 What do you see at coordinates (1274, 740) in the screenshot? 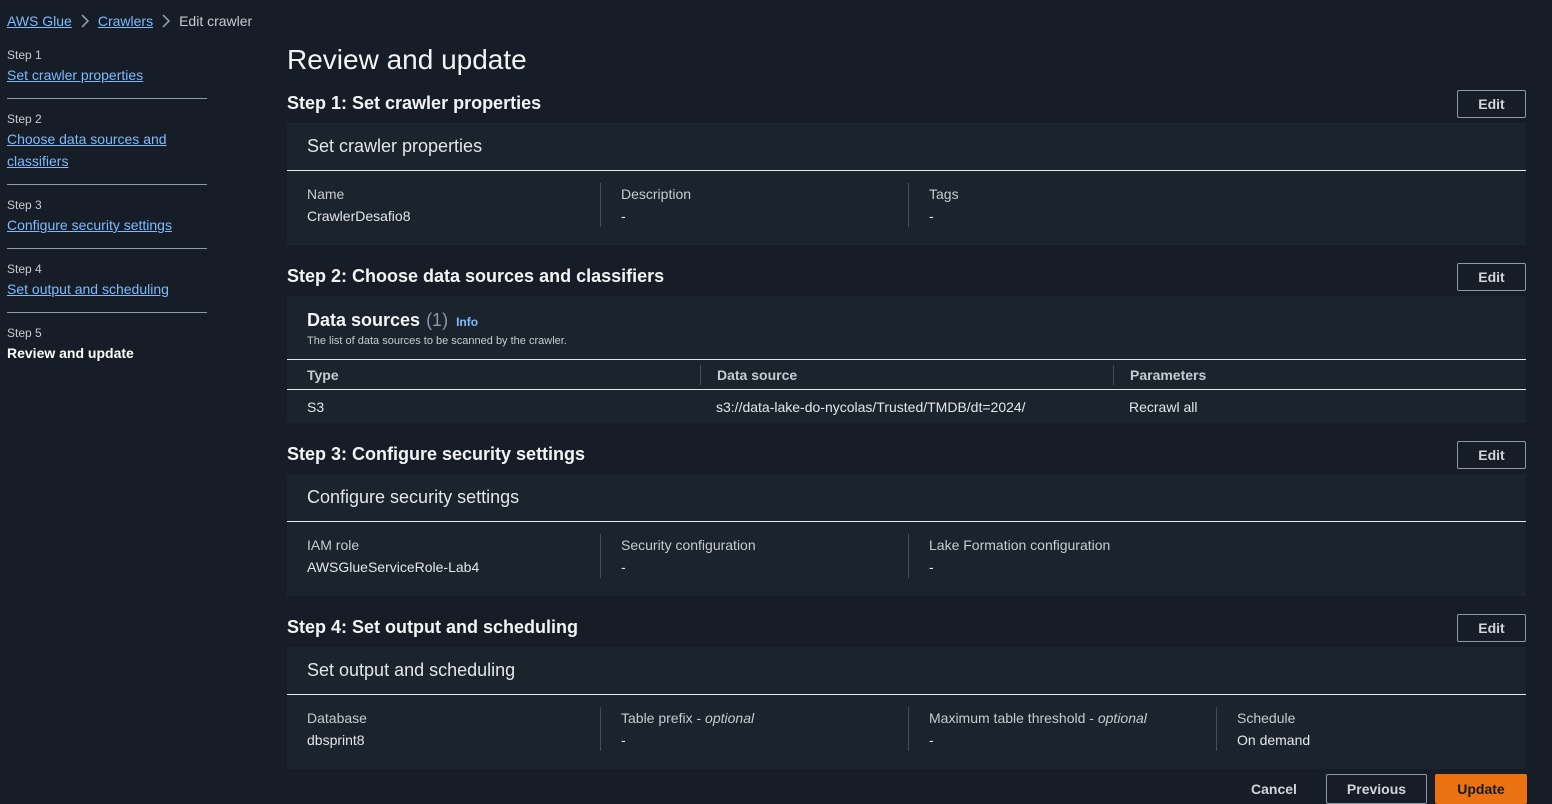
I see `field-value: On demand` at bounding box center [1274, 740].